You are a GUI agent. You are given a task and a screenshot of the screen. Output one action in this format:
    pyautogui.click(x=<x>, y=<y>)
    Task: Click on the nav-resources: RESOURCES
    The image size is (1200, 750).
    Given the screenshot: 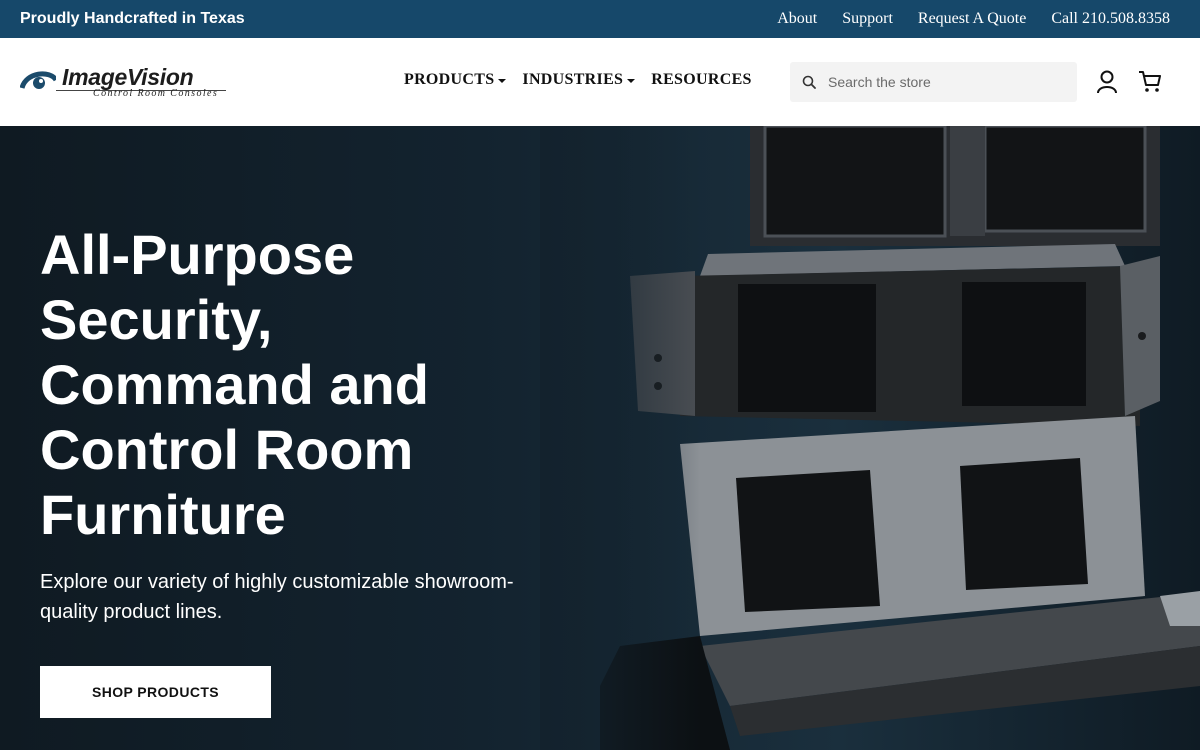 What is the action you would take?
    pyautogui.click(x=701, y=80)
    